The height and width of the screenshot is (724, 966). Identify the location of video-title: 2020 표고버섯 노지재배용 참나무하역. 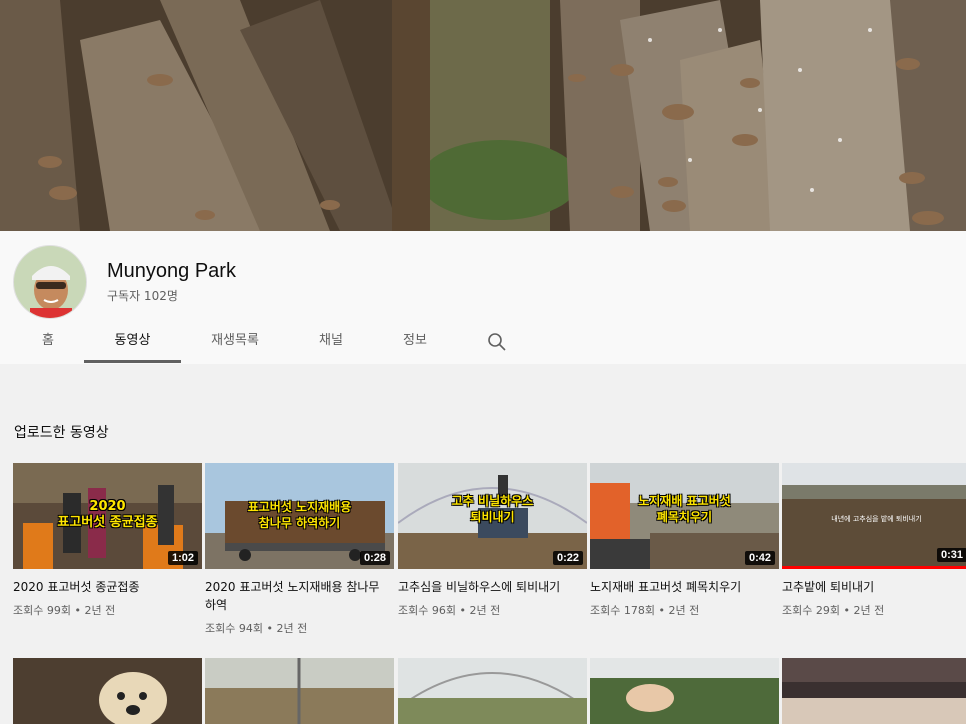
(295, 596).